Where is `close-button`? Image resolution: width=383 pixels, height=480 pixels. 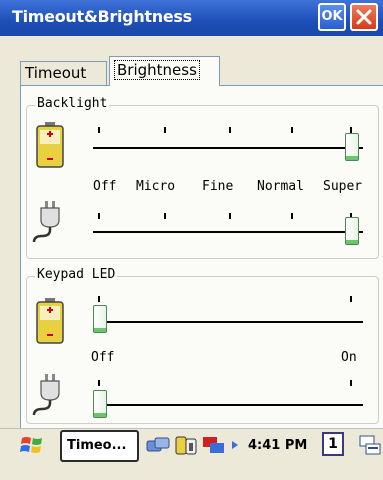 close-button is located at coordinates (364, 17).